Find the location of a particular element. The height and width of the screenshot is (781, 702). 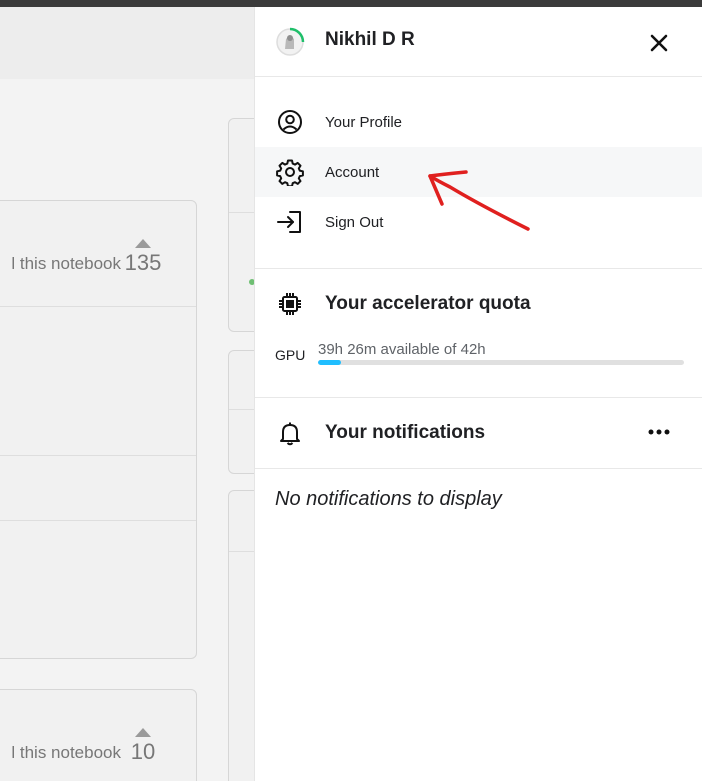

vote-counter: 10 is located at coordinates (143, 746).